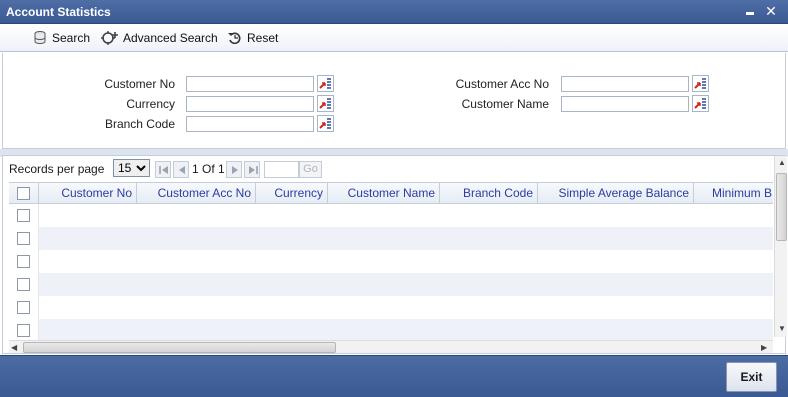 This screenshot has height=397, width=788. What do you see at coordinates (109, 38) in the screenshot?
I see `advanced-search-icon` at bounding box center [109, 38].